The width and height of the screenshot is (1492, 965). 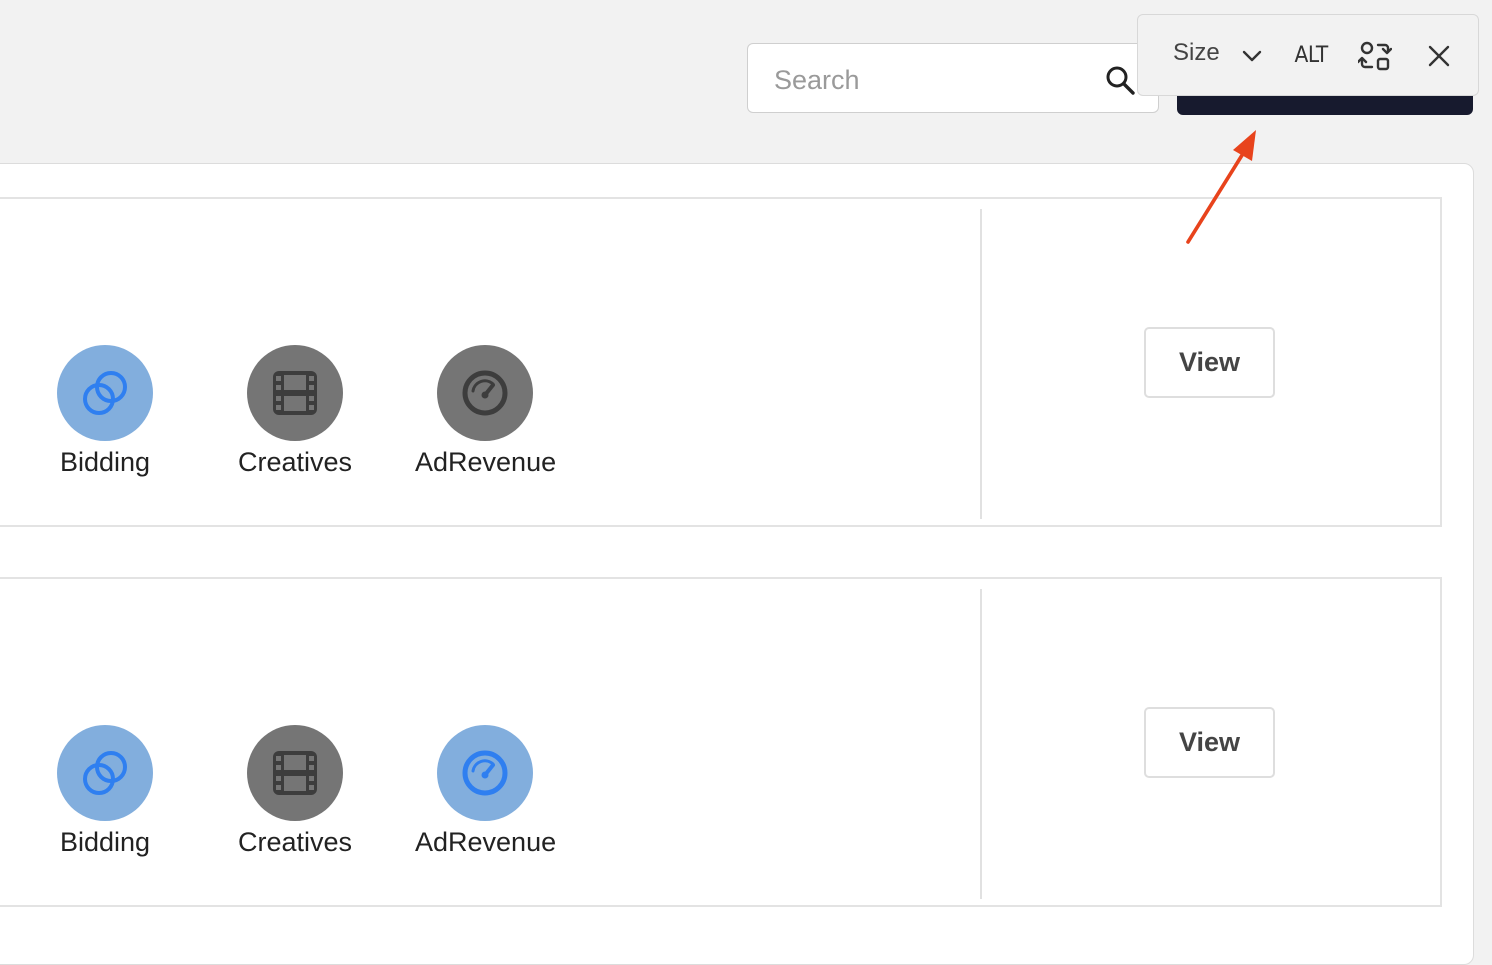 I want to click on replace-icon, so click(x=1375, y=56).